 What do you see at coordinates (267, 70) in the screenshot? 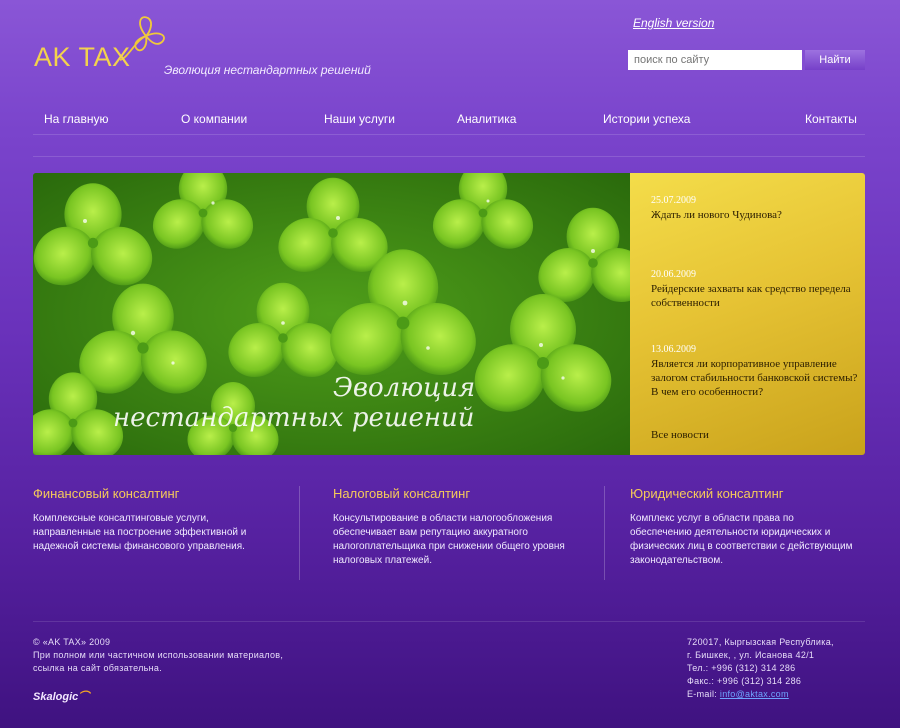
I see `tagline: Эволюция нестандартных решений` at bounding box center [267, 70].